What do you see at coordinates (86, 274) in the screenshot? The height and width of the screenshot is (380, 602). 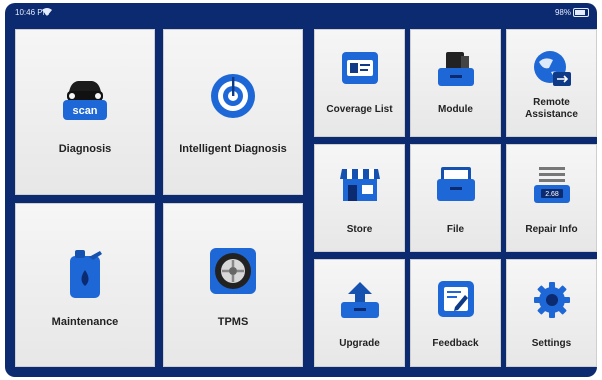 I see `oil-can-icon` at bounding box center [86, 274].